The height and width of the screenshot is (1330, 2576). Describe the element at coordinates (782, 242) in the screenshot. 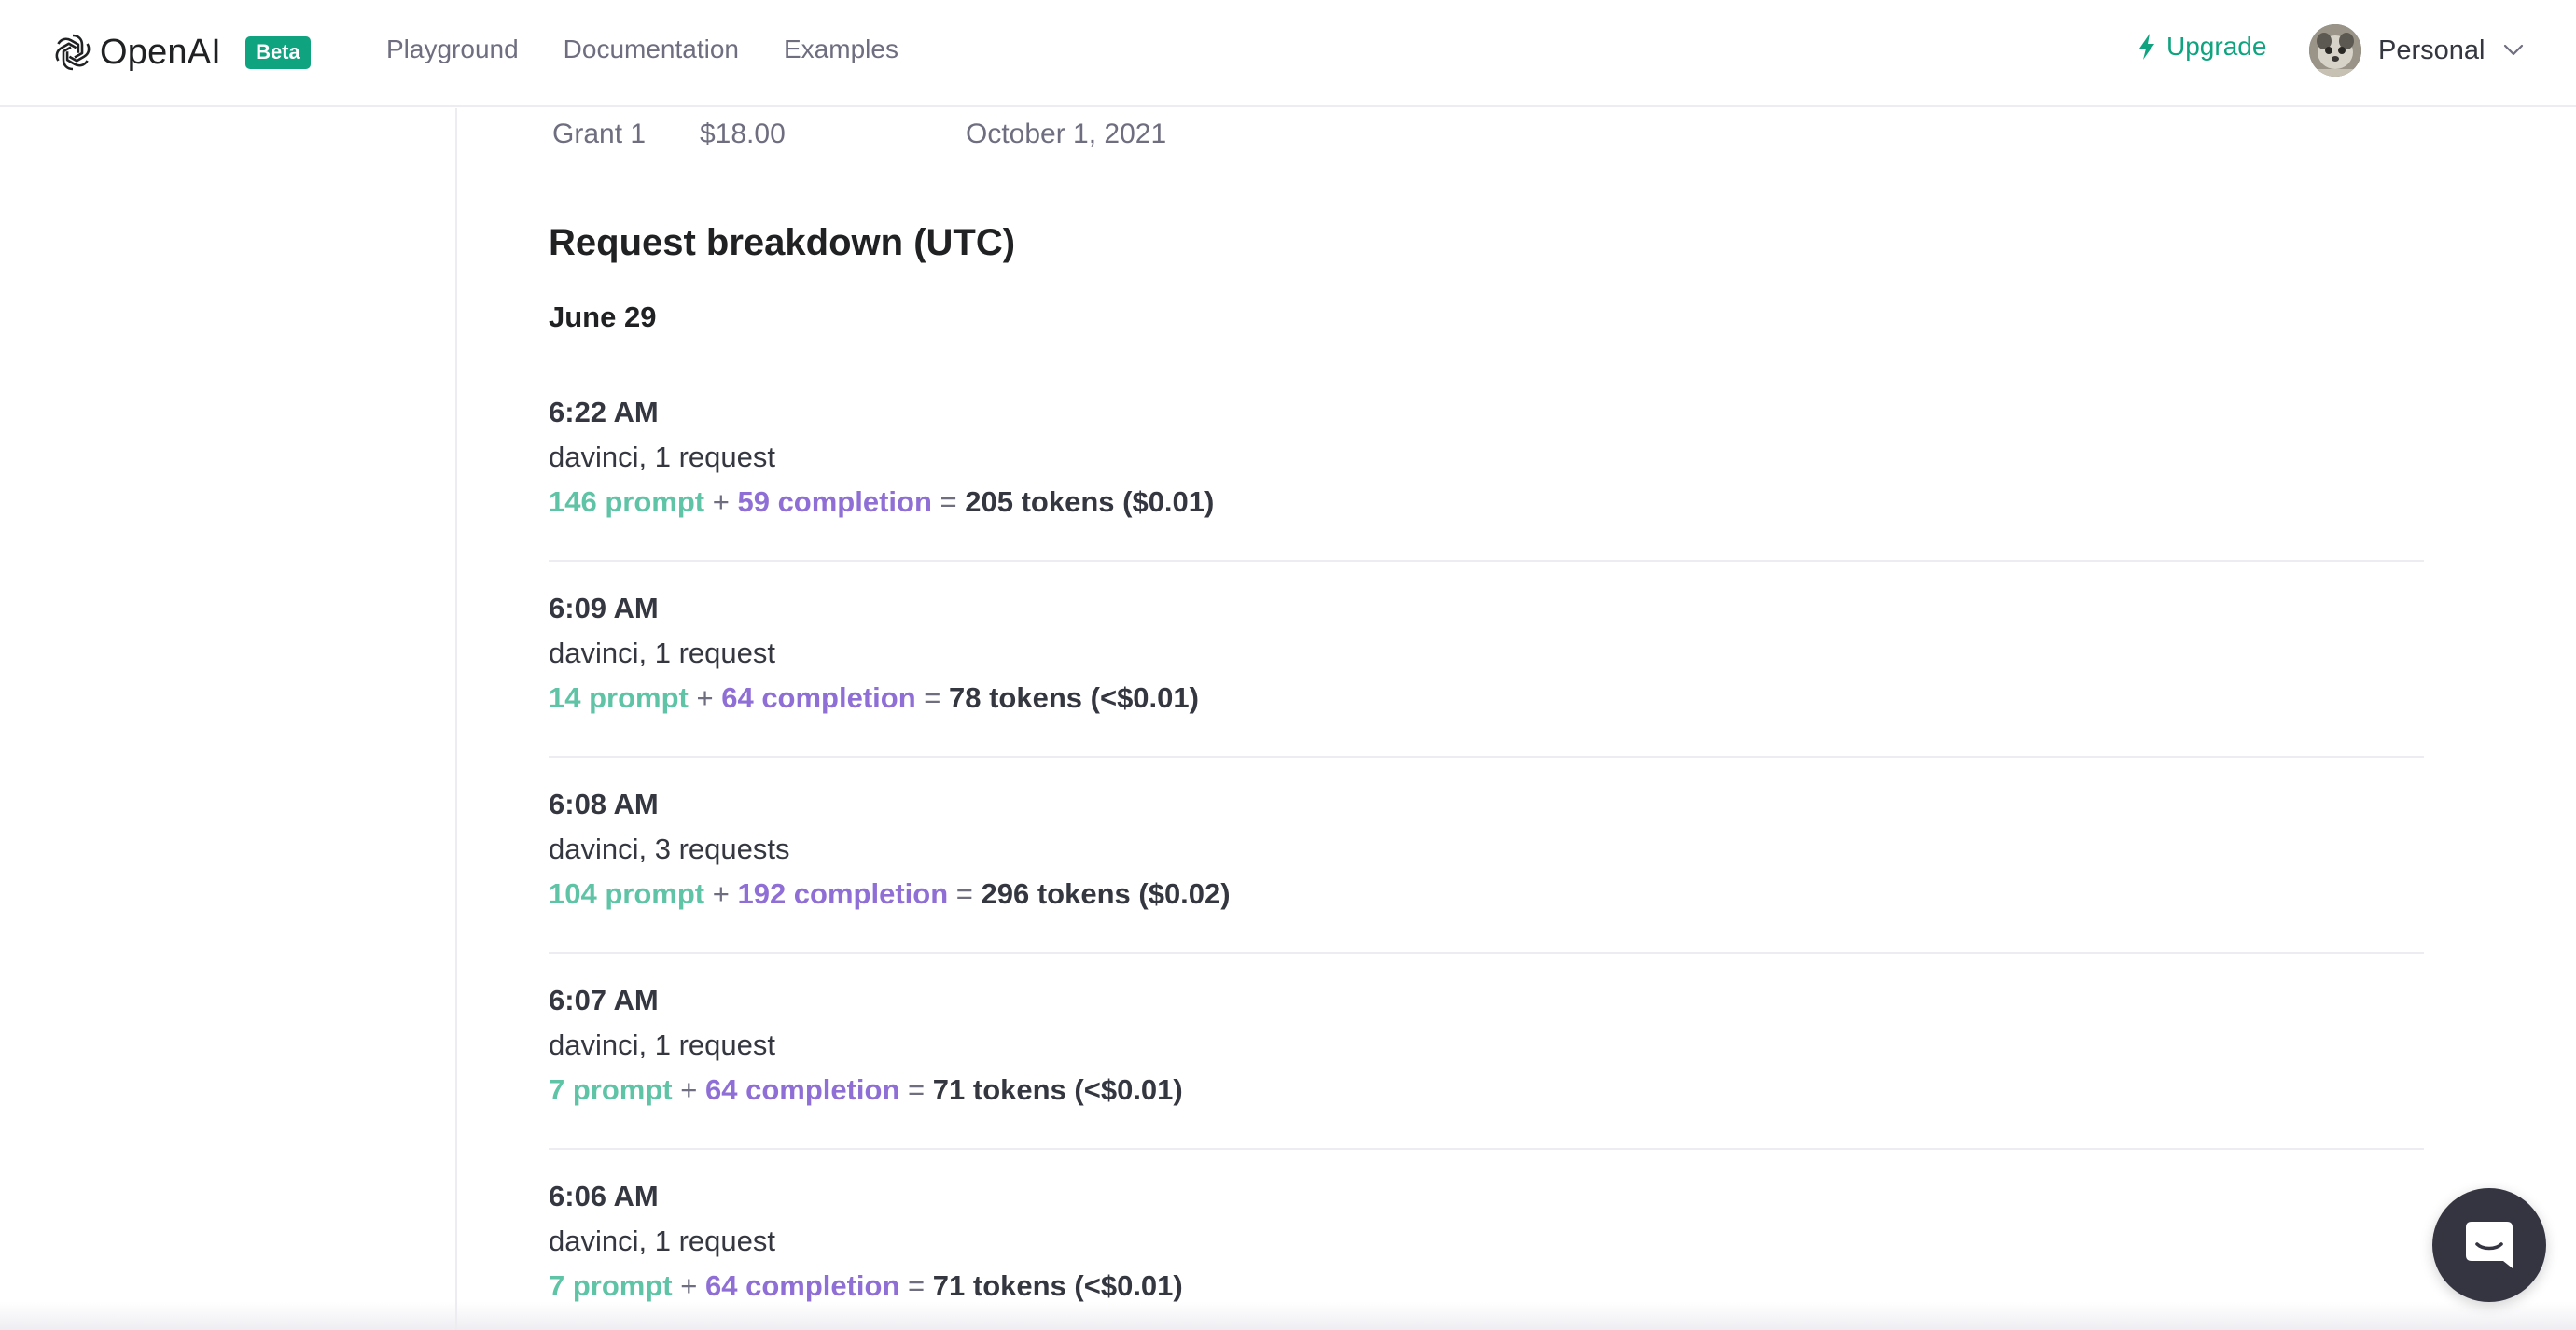

I see `request-breakdown-title: Request breakdown (UTC)` at that location.